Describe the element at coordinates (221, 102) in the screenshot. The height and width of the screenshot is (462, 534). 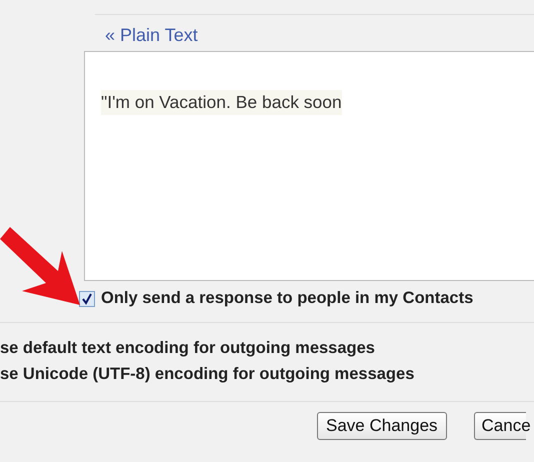
I see `message-text: "I'm on Vacation. Be back soon` at that location.